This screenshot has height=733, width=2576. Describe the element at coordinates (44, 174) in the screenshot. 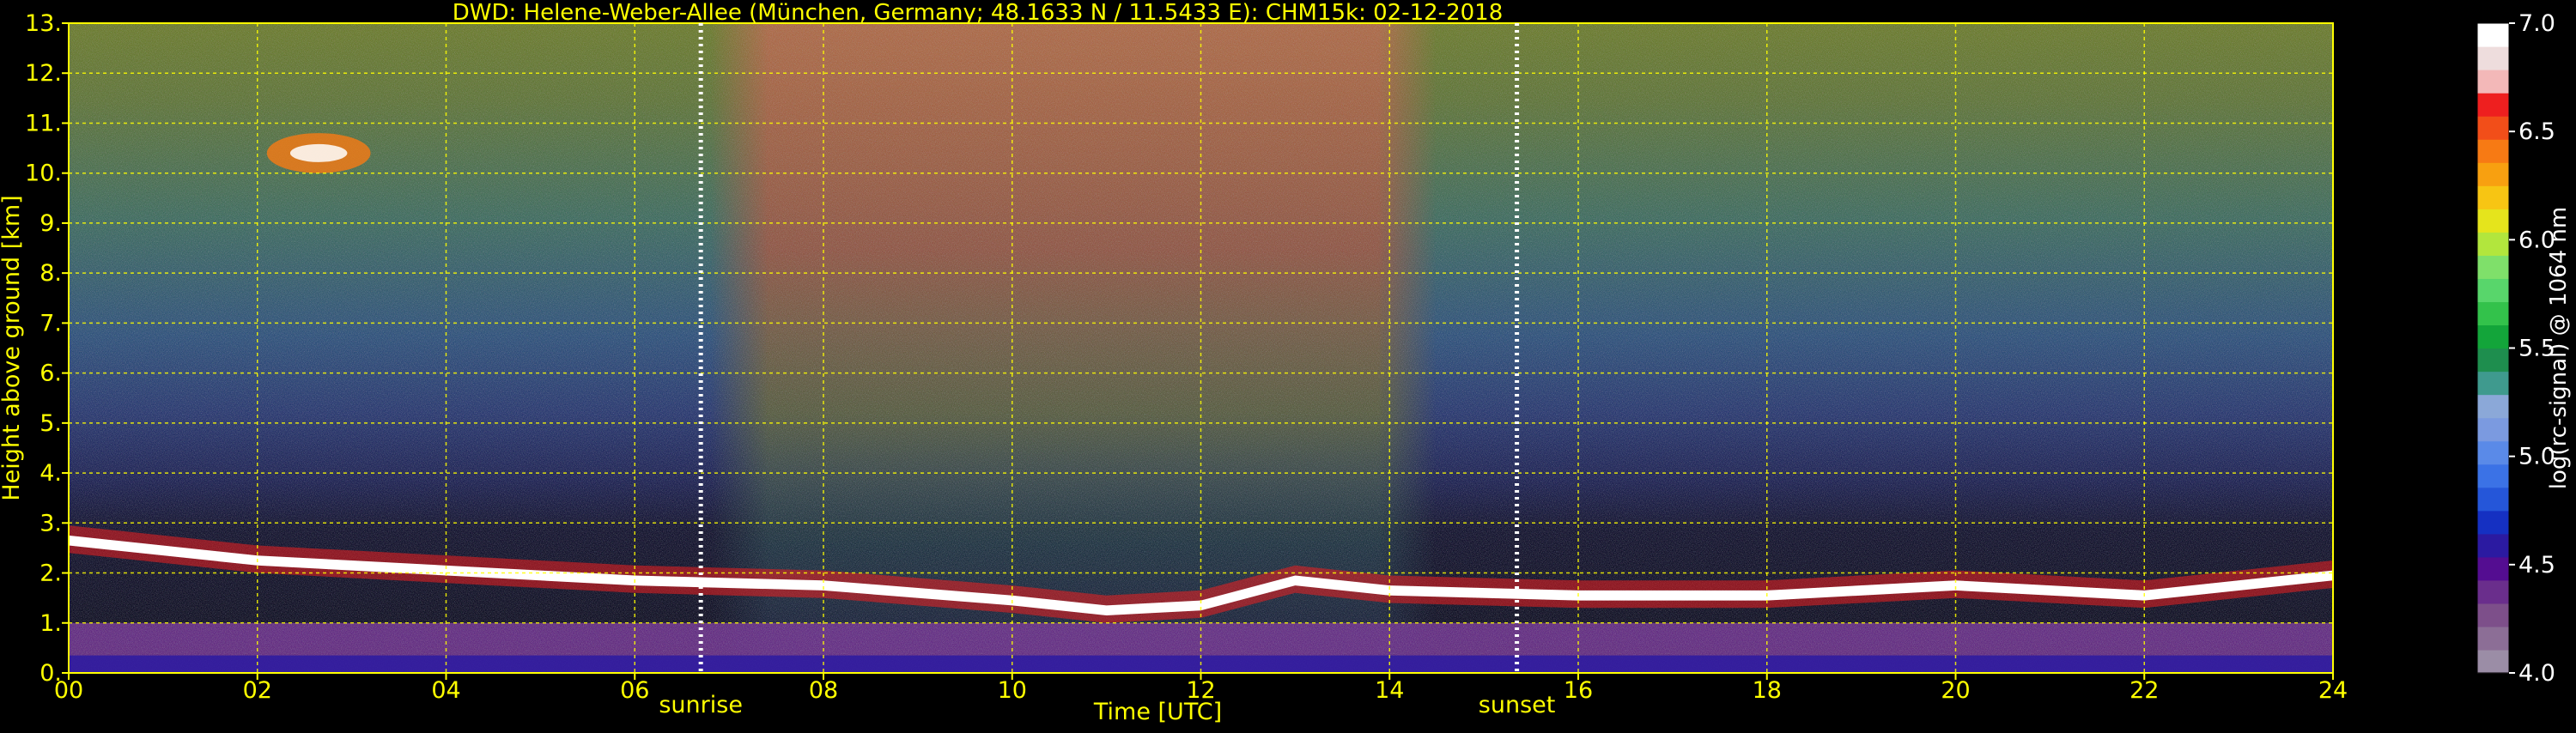

I see `y-tick-label: 10.` at that location.